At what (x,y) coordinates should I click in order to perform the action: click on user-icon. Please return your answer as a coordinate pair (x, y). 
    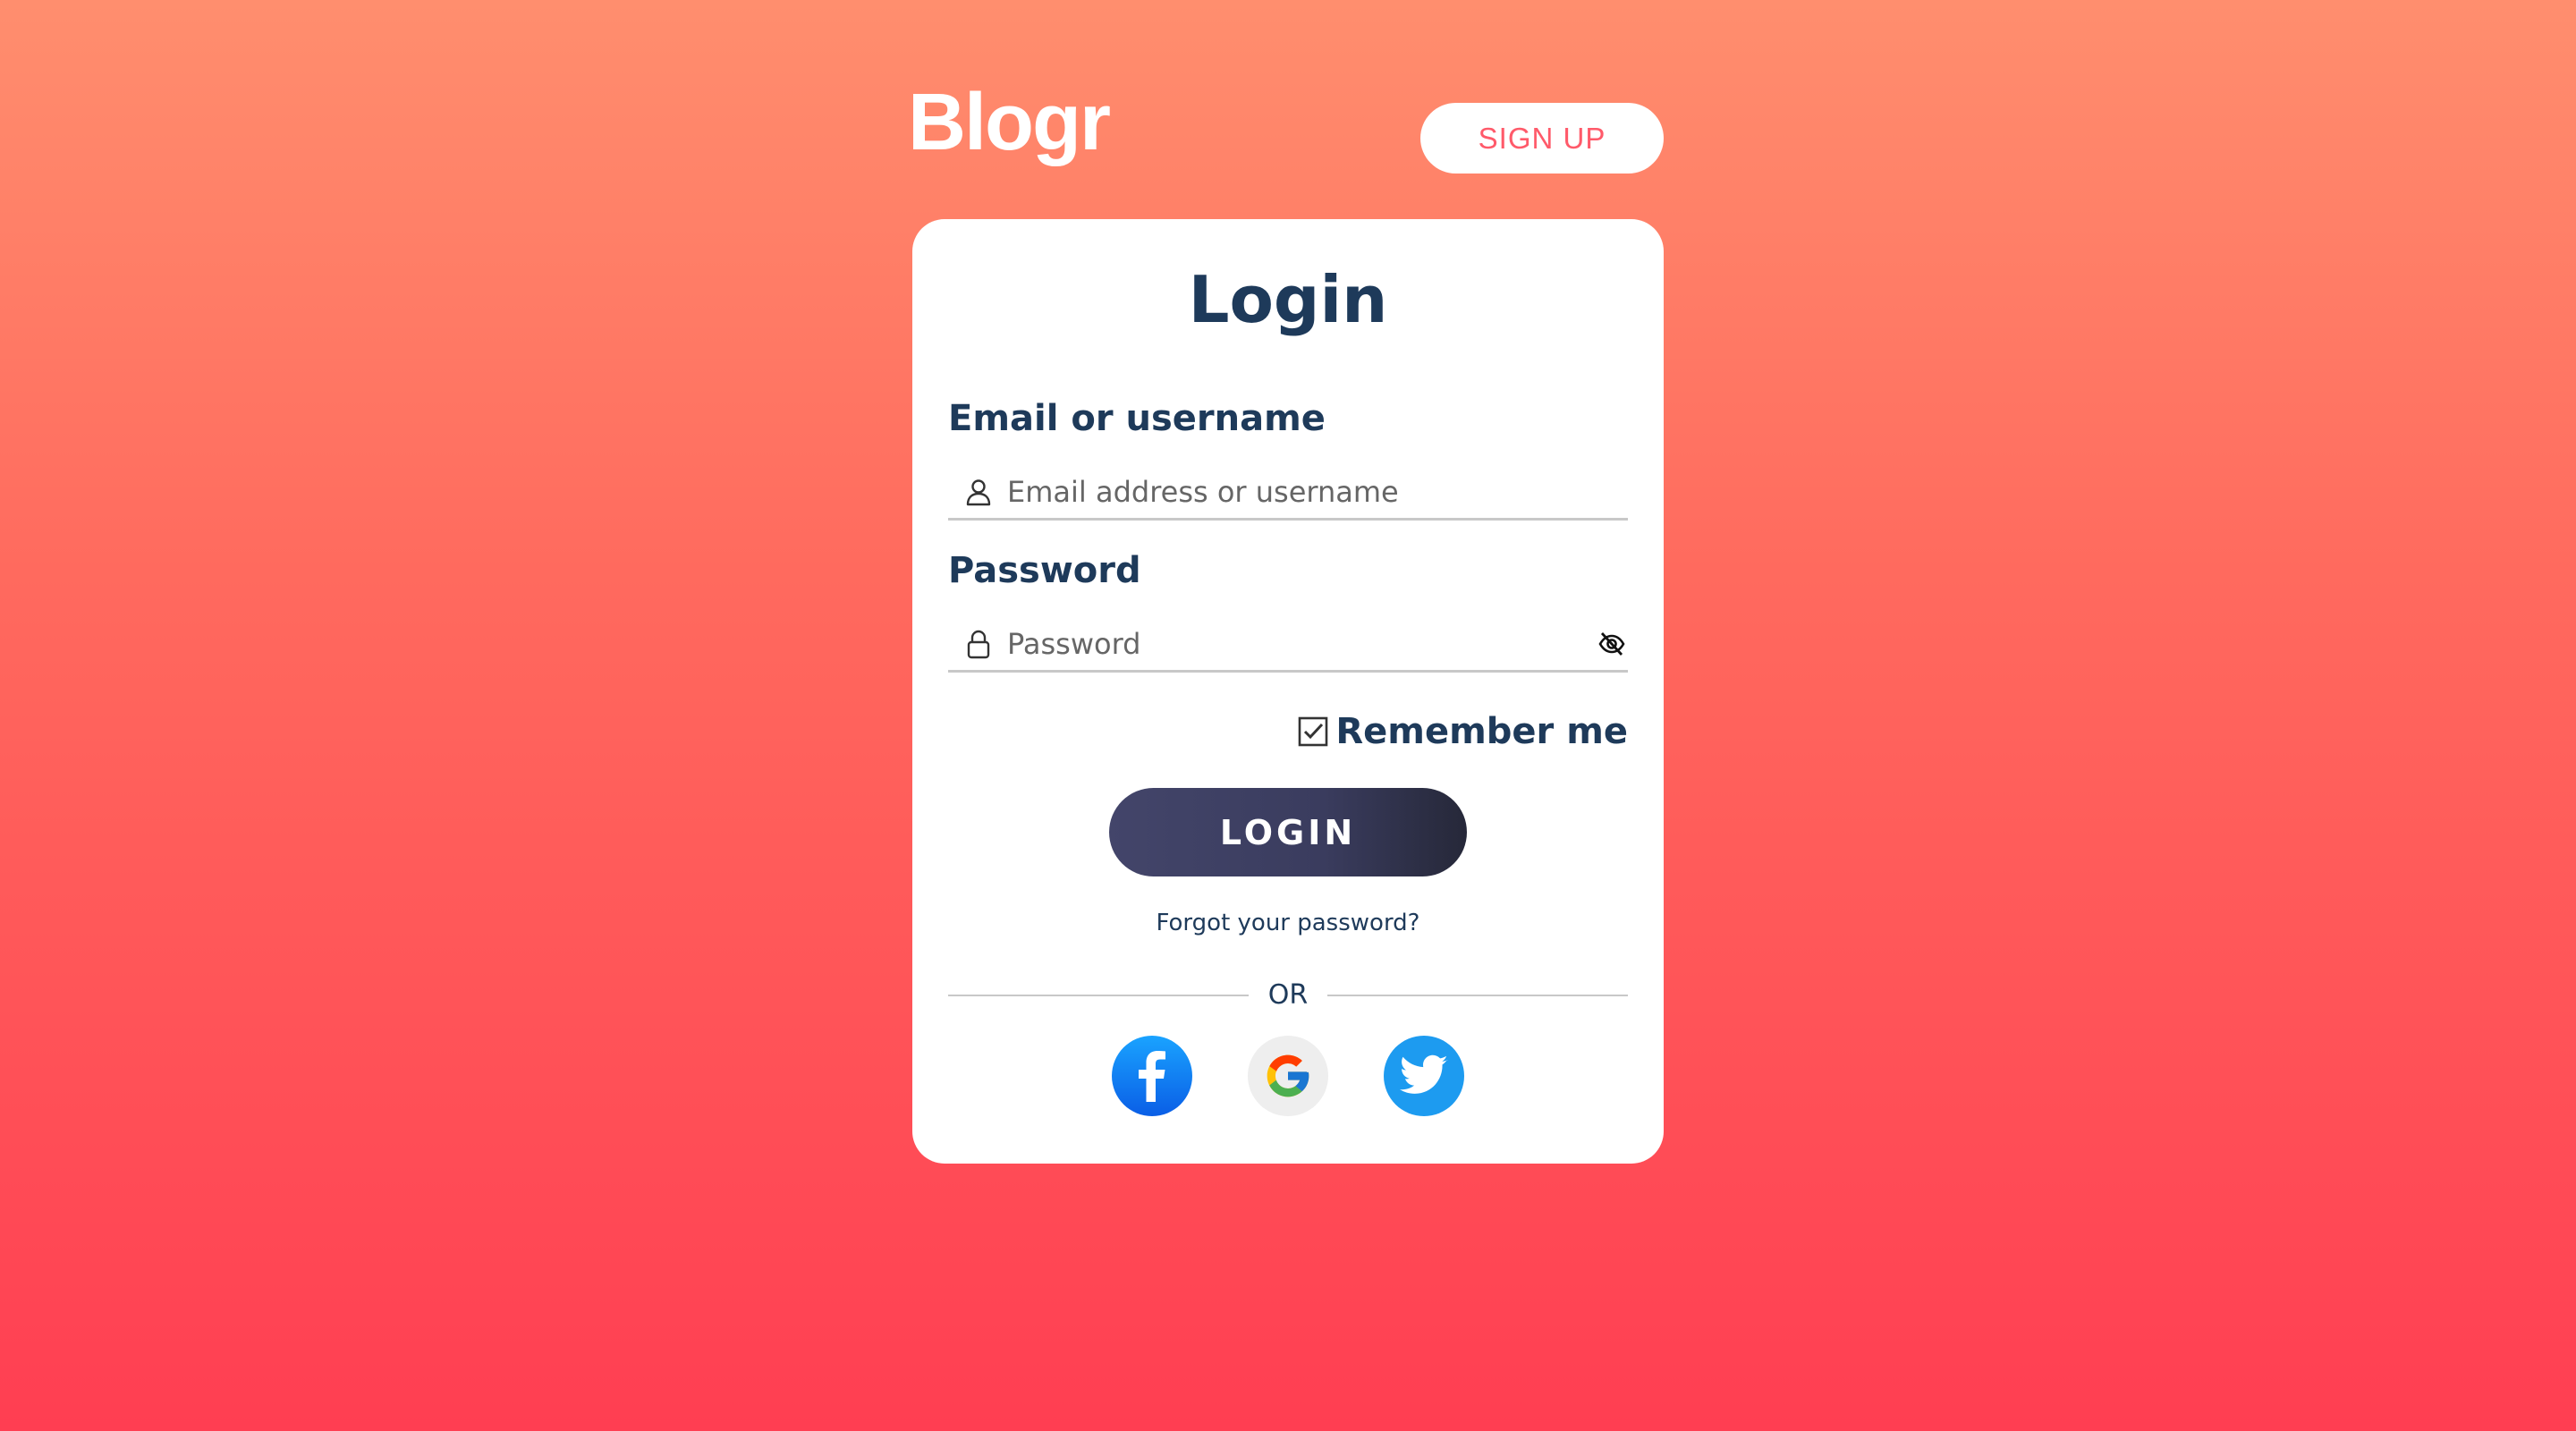
    Looking at the image, I should click on (978, 492).